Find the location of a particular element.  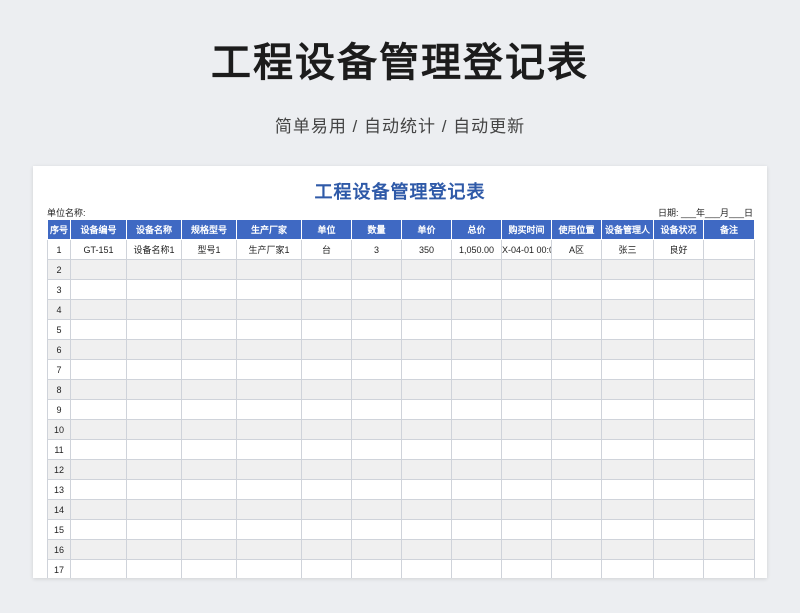

table-cell: 14 is located at coordinates (59, 509).